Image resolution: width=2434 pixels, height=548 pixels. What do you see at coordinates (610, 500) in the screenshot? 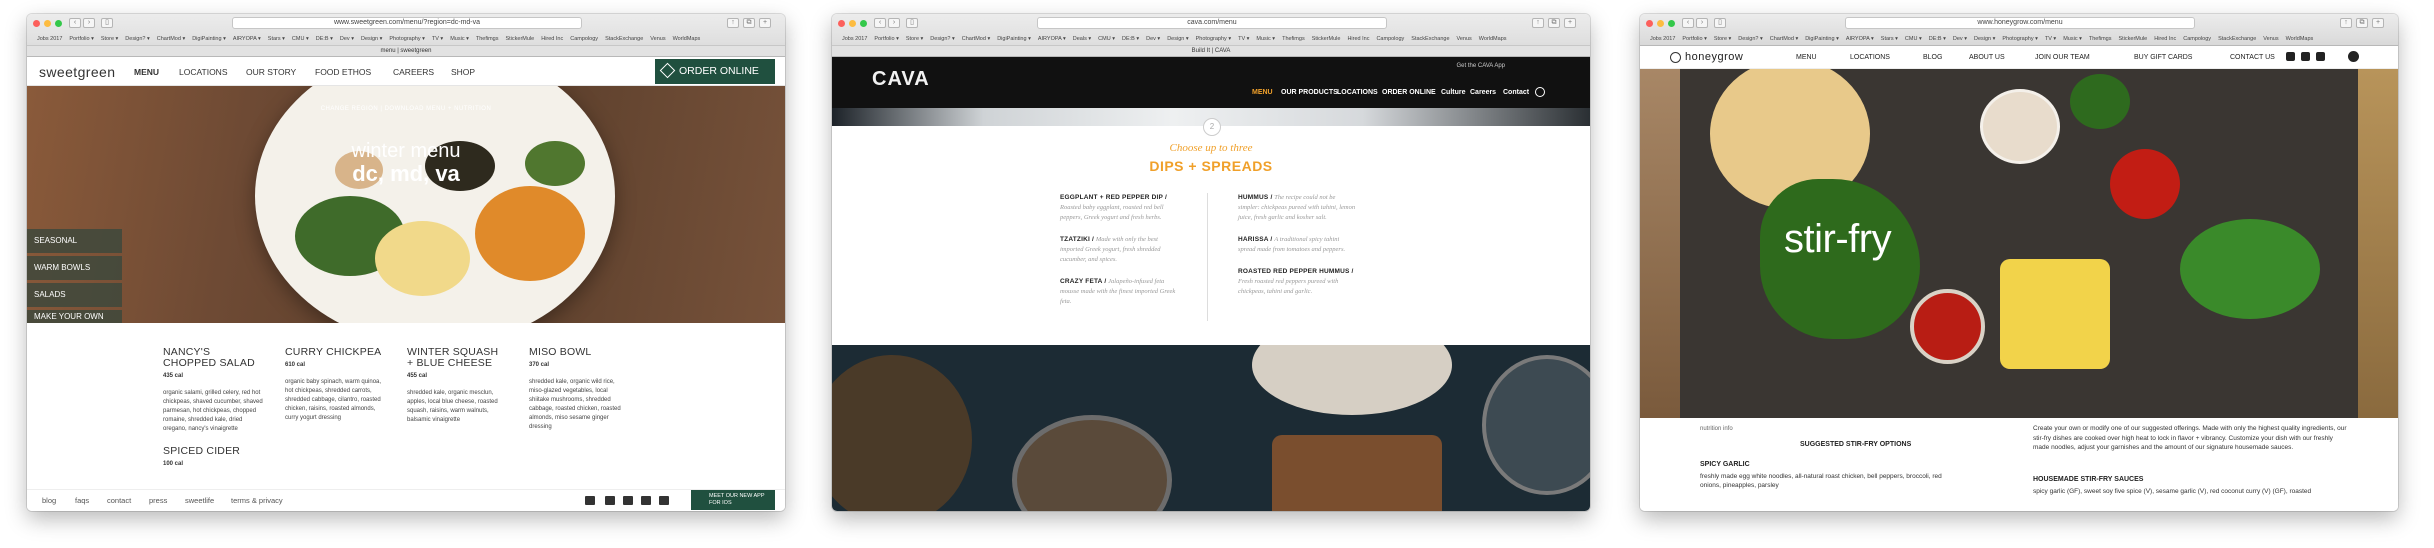
I see `facebook-icon` at bounding box center [610, 500].